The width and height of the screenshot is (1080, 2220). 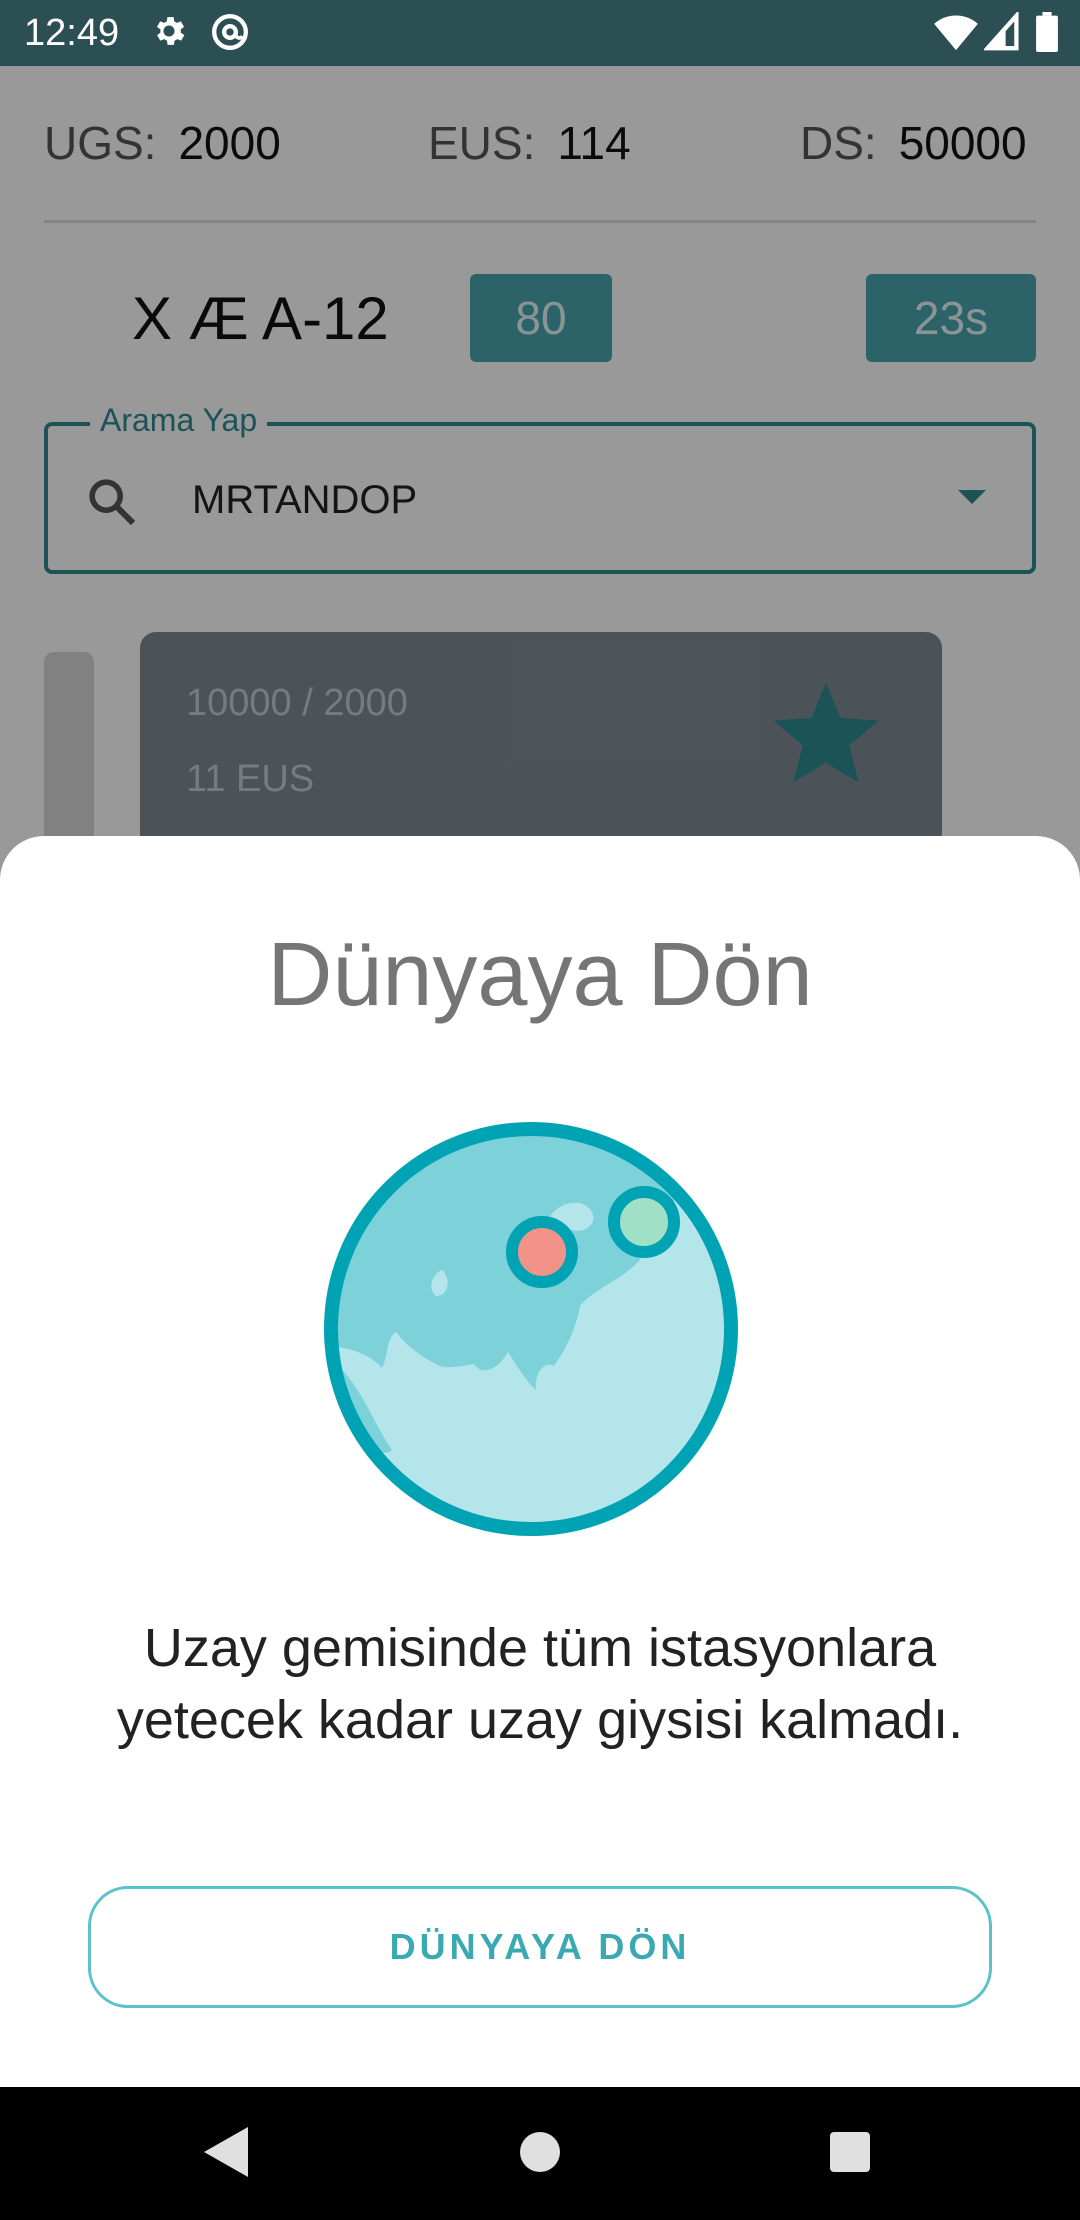 I want to click on navigation-bar, so click(x=540, y=2153).